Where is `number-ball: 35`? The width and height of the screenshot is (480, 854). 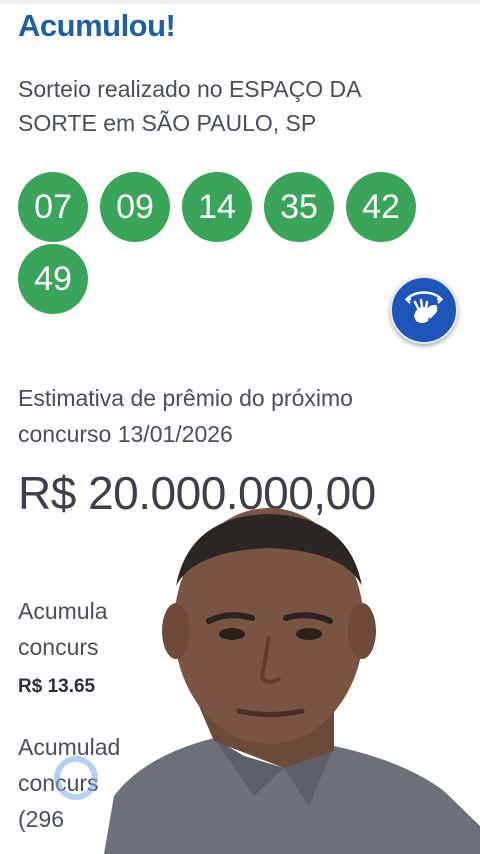 number-ball: 35 is located at coordinates (299, 207).